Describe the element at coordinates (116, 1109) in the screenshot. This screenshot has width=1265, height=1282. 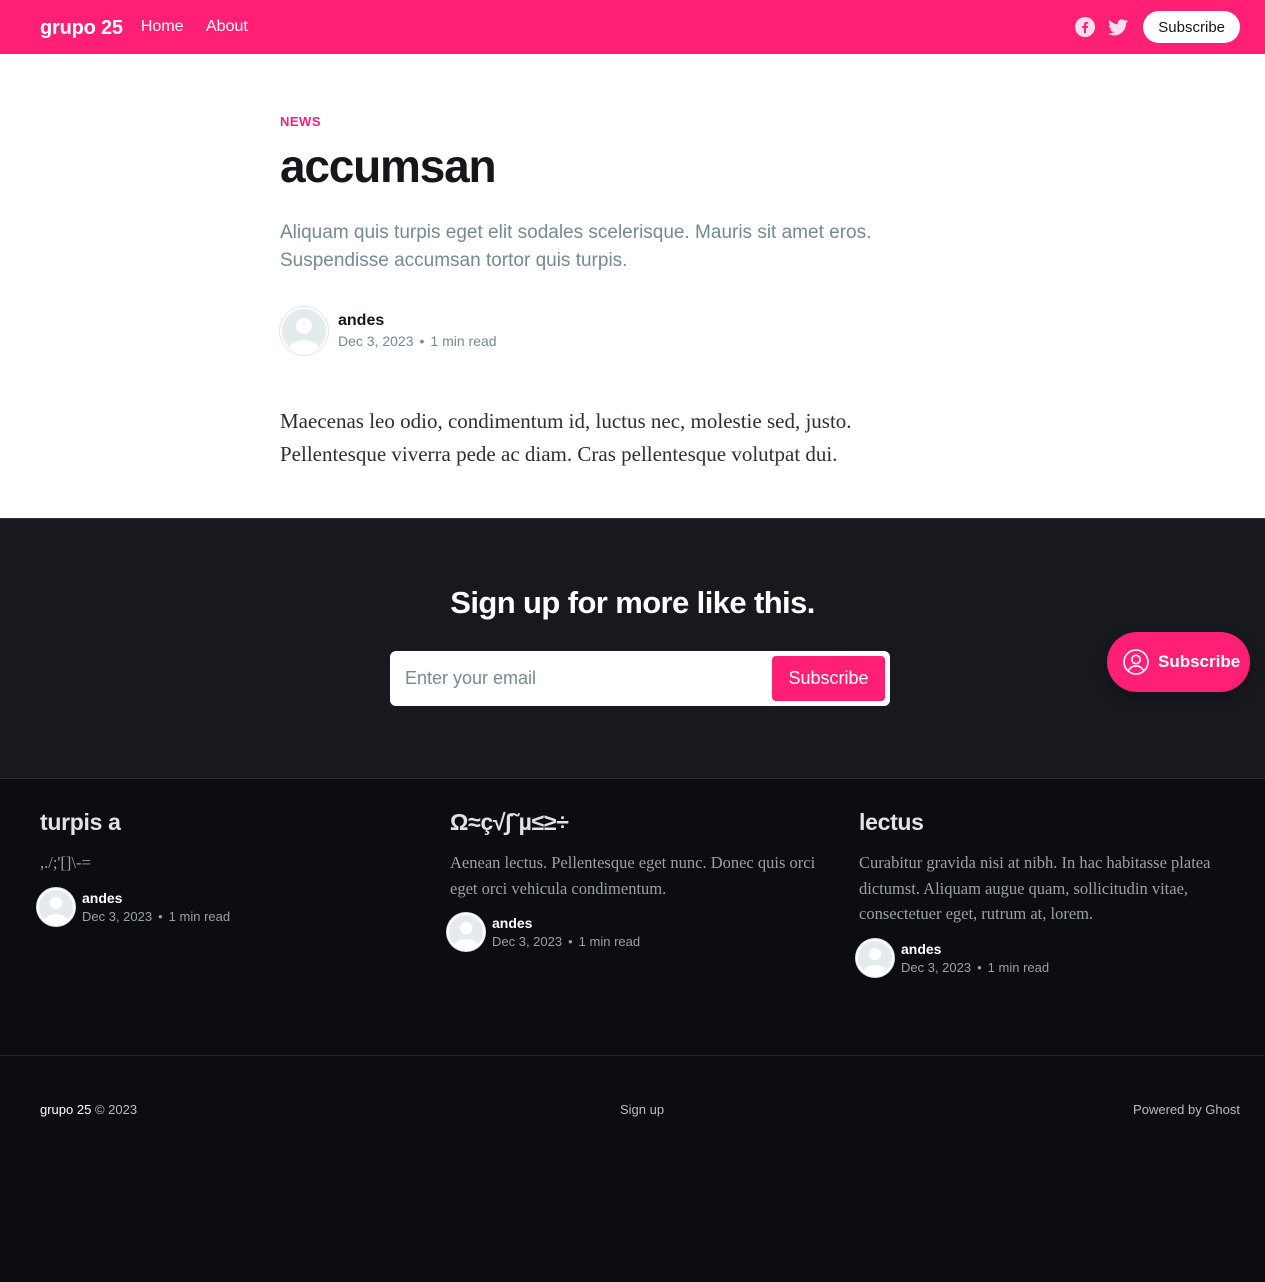
I see `copyright-text: © 2023` at that location.